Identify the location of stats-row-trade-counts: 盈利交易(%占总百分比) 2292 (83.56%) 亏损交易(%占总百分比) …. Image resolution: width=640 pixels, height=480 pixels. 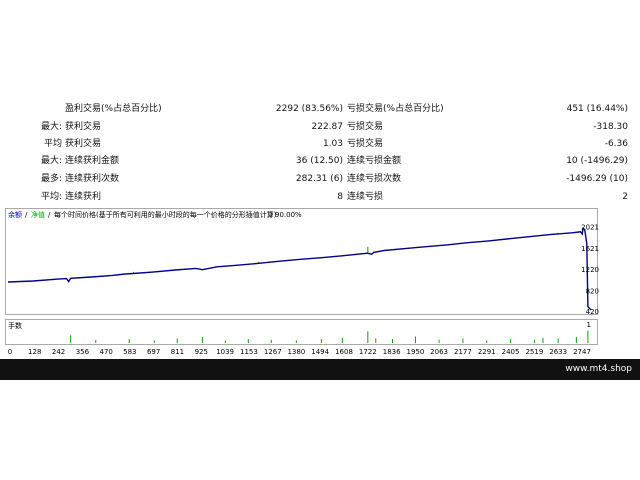
(320, 109).